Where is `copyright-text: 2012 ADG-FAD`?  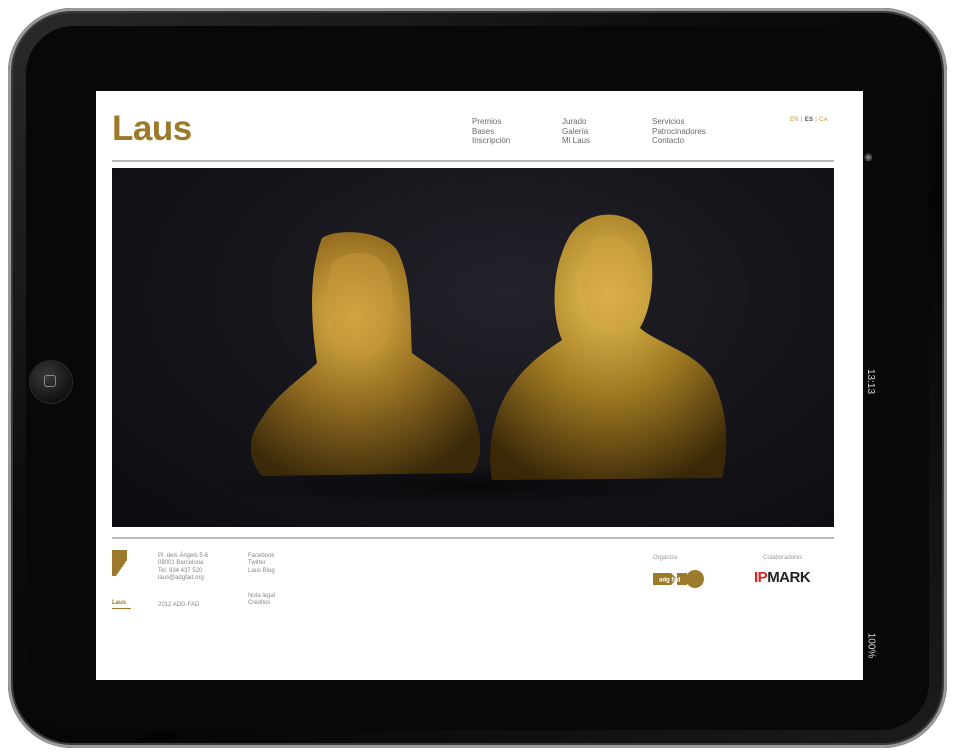 copyright-text: 2012 ADG-FAD is located at coordinates (179, 605).